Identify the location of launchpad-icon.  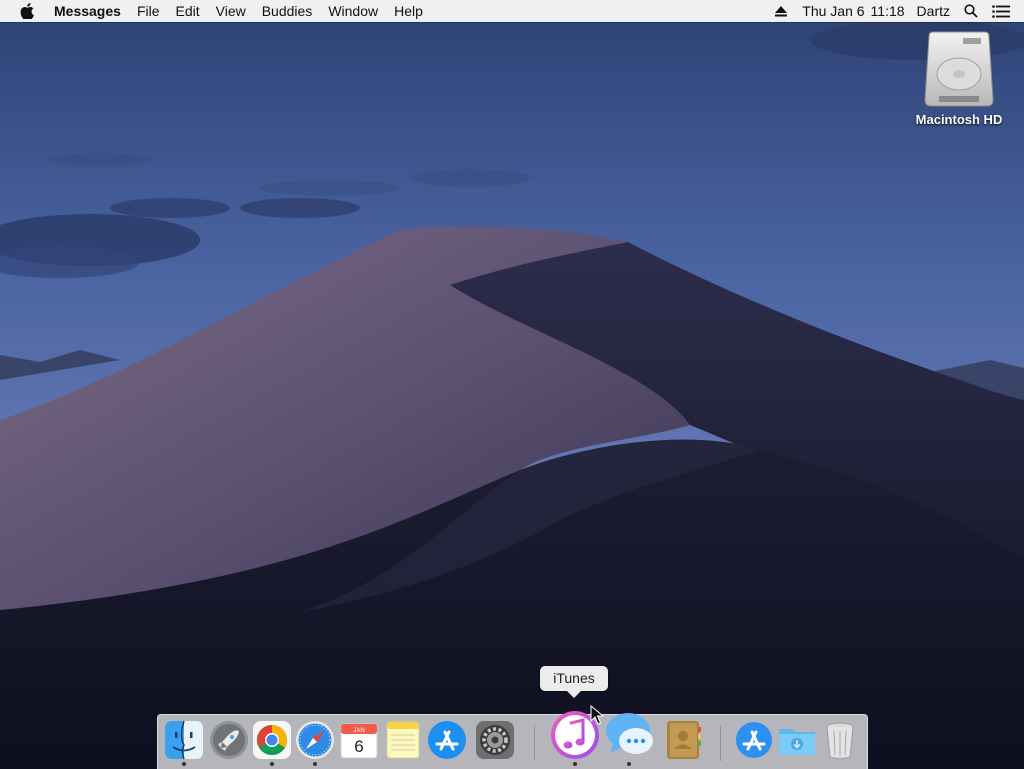
(229, 740).